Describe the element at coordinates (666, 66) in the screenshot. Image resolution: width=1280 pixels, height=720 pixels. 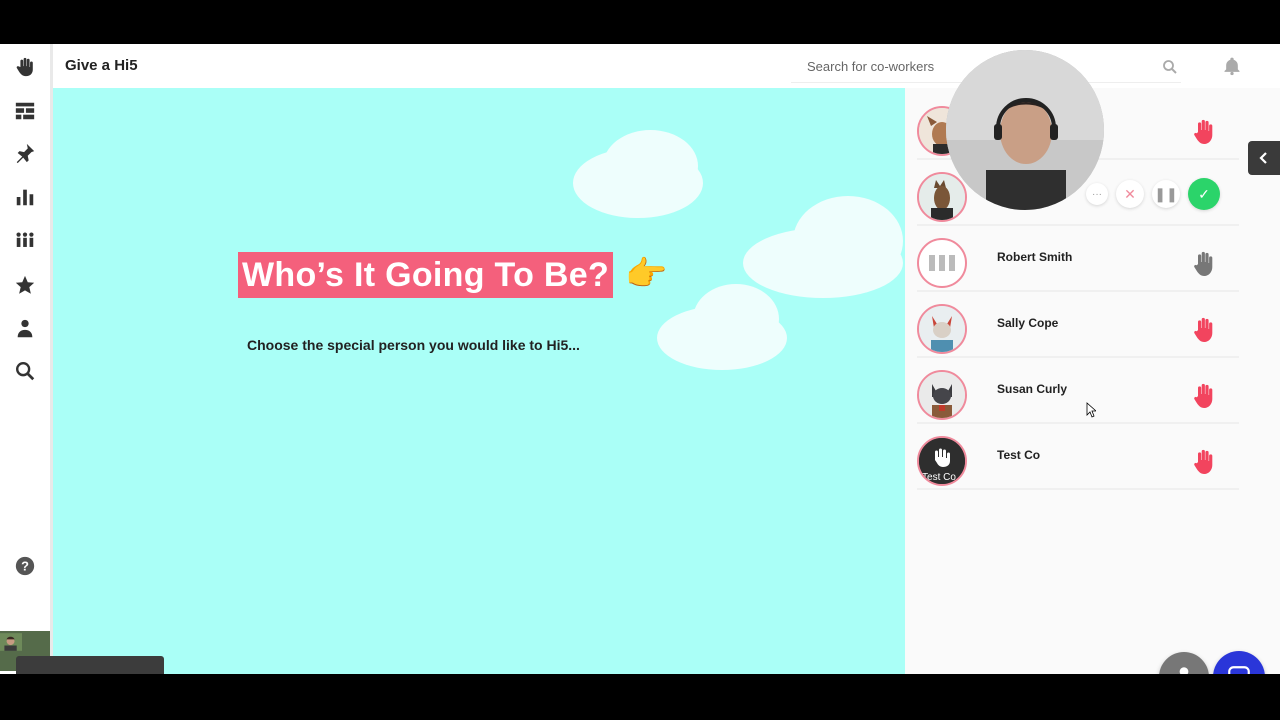
I see `top-header: Give a Hi5` at that location.